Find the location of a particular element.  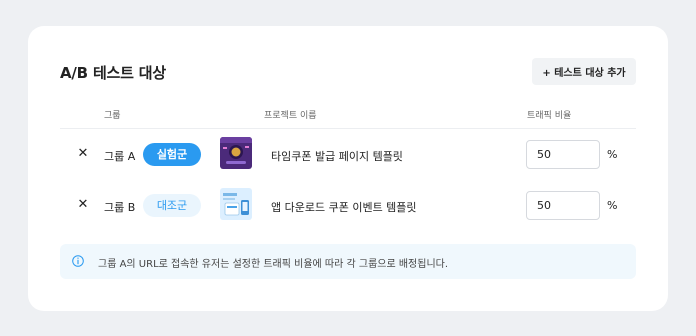

panel-title: A/B 테스트 대상 is located at coordinates (113, 73).